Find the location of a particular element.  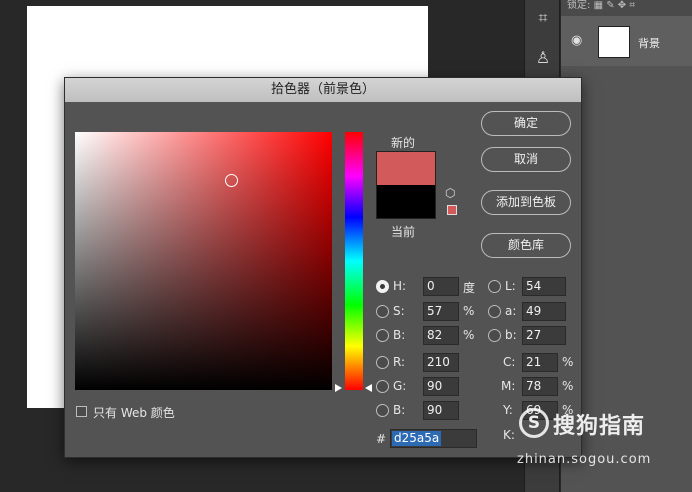

input-brightness: 82 is located at coordinates (441, 335).